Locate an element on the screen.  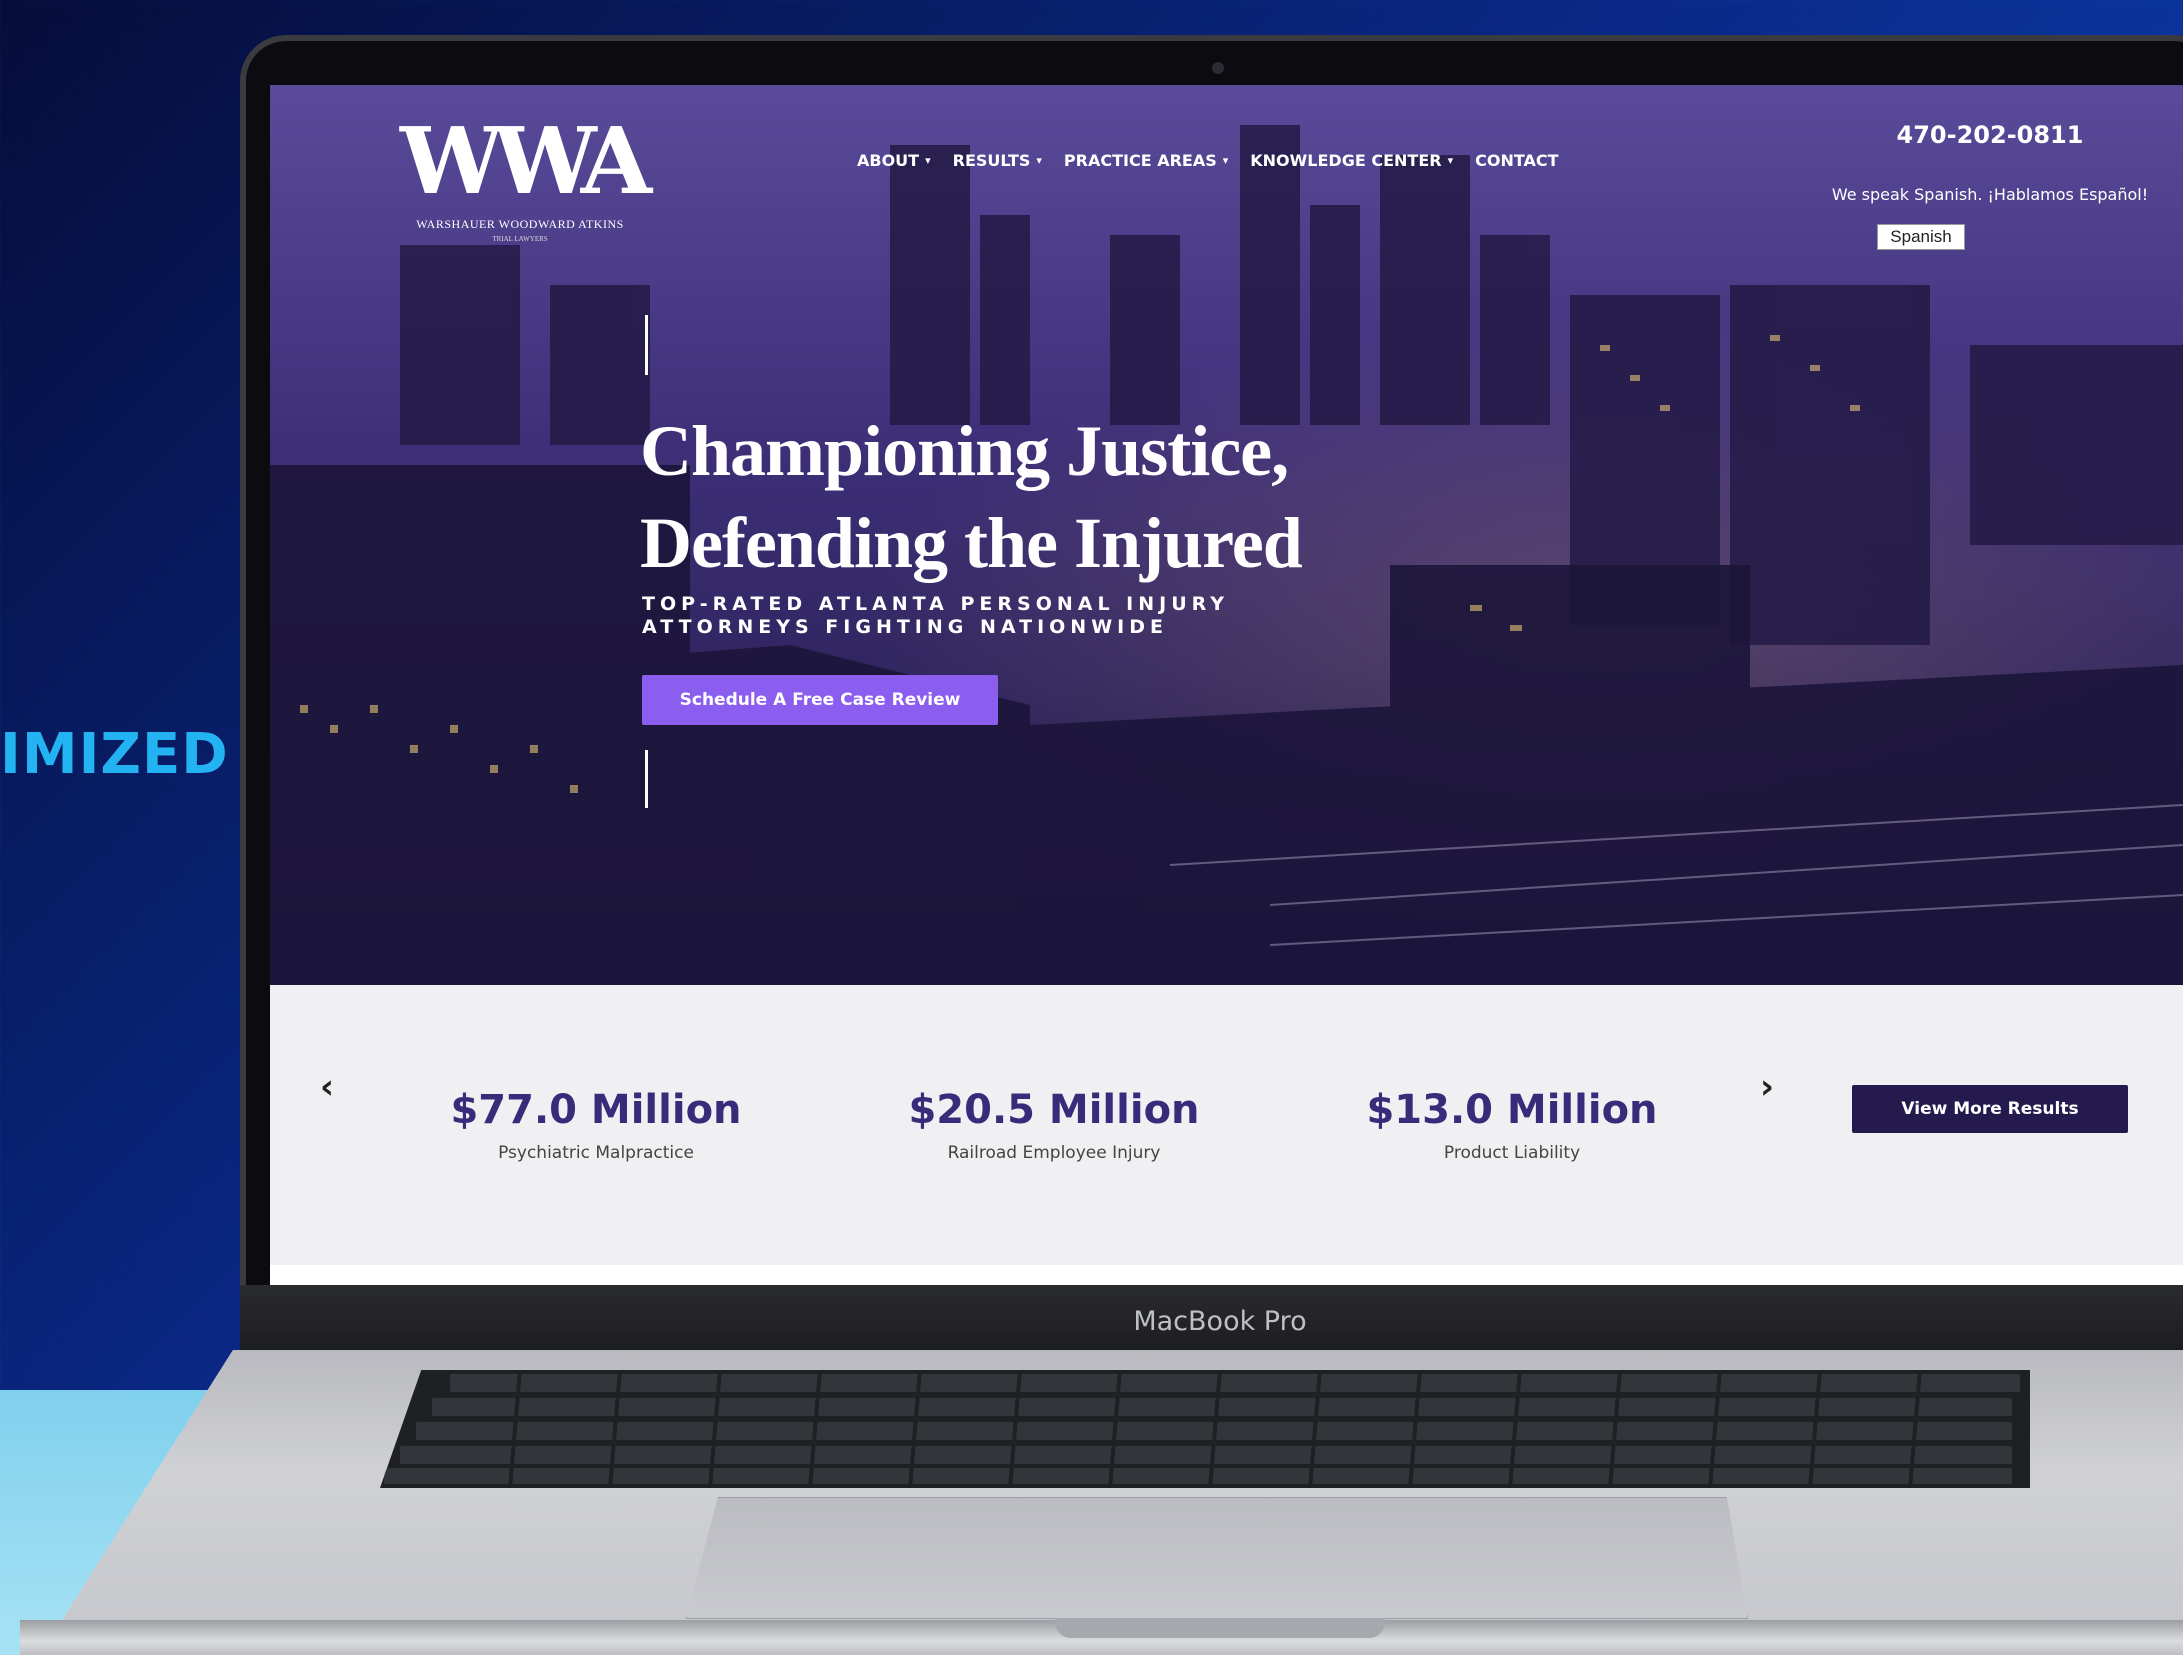
next-arrow-icon: › is located at coordinates (1767, 1087).